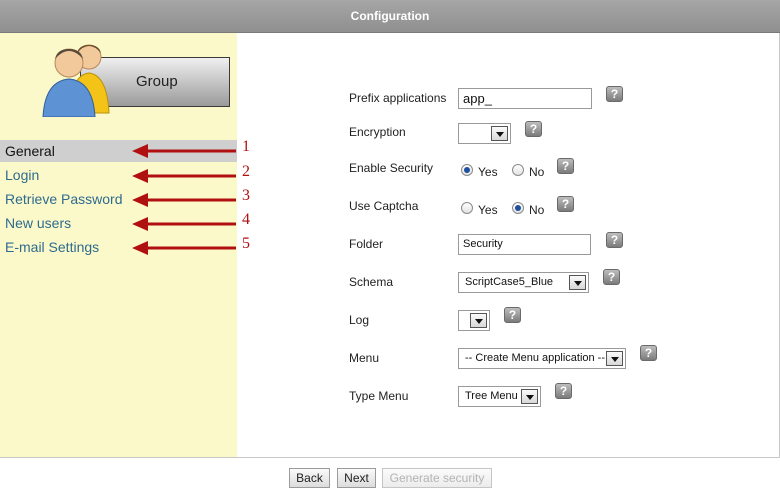  What do you see at coordinates (491, 396) in the screenshot?
I see `type-menu-value: Tree Menu` at bounding box center [491, 396].